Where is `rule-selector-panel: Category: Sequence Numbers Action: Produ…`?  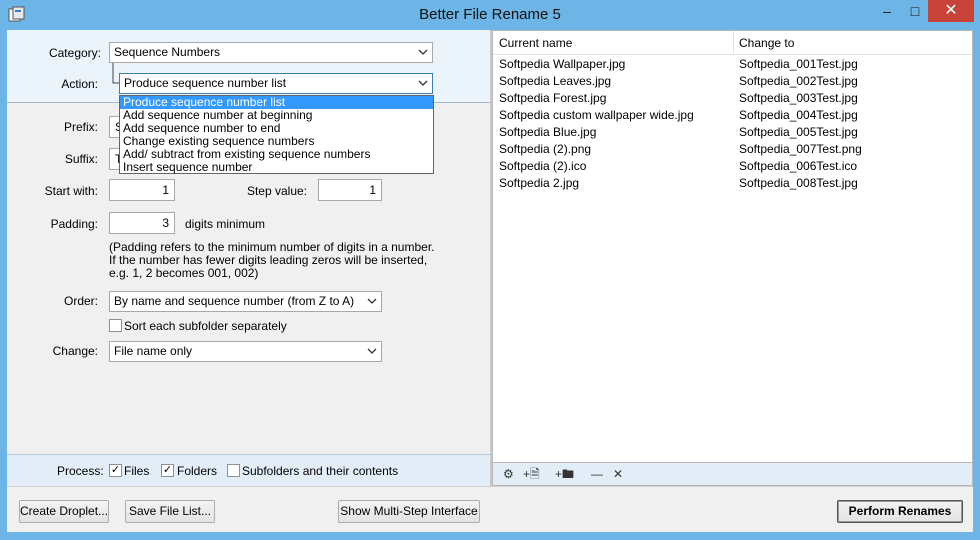 rule-selector-panel: Category: Sequence Numbers Action: Produ… is located at coordinates (248, 66).